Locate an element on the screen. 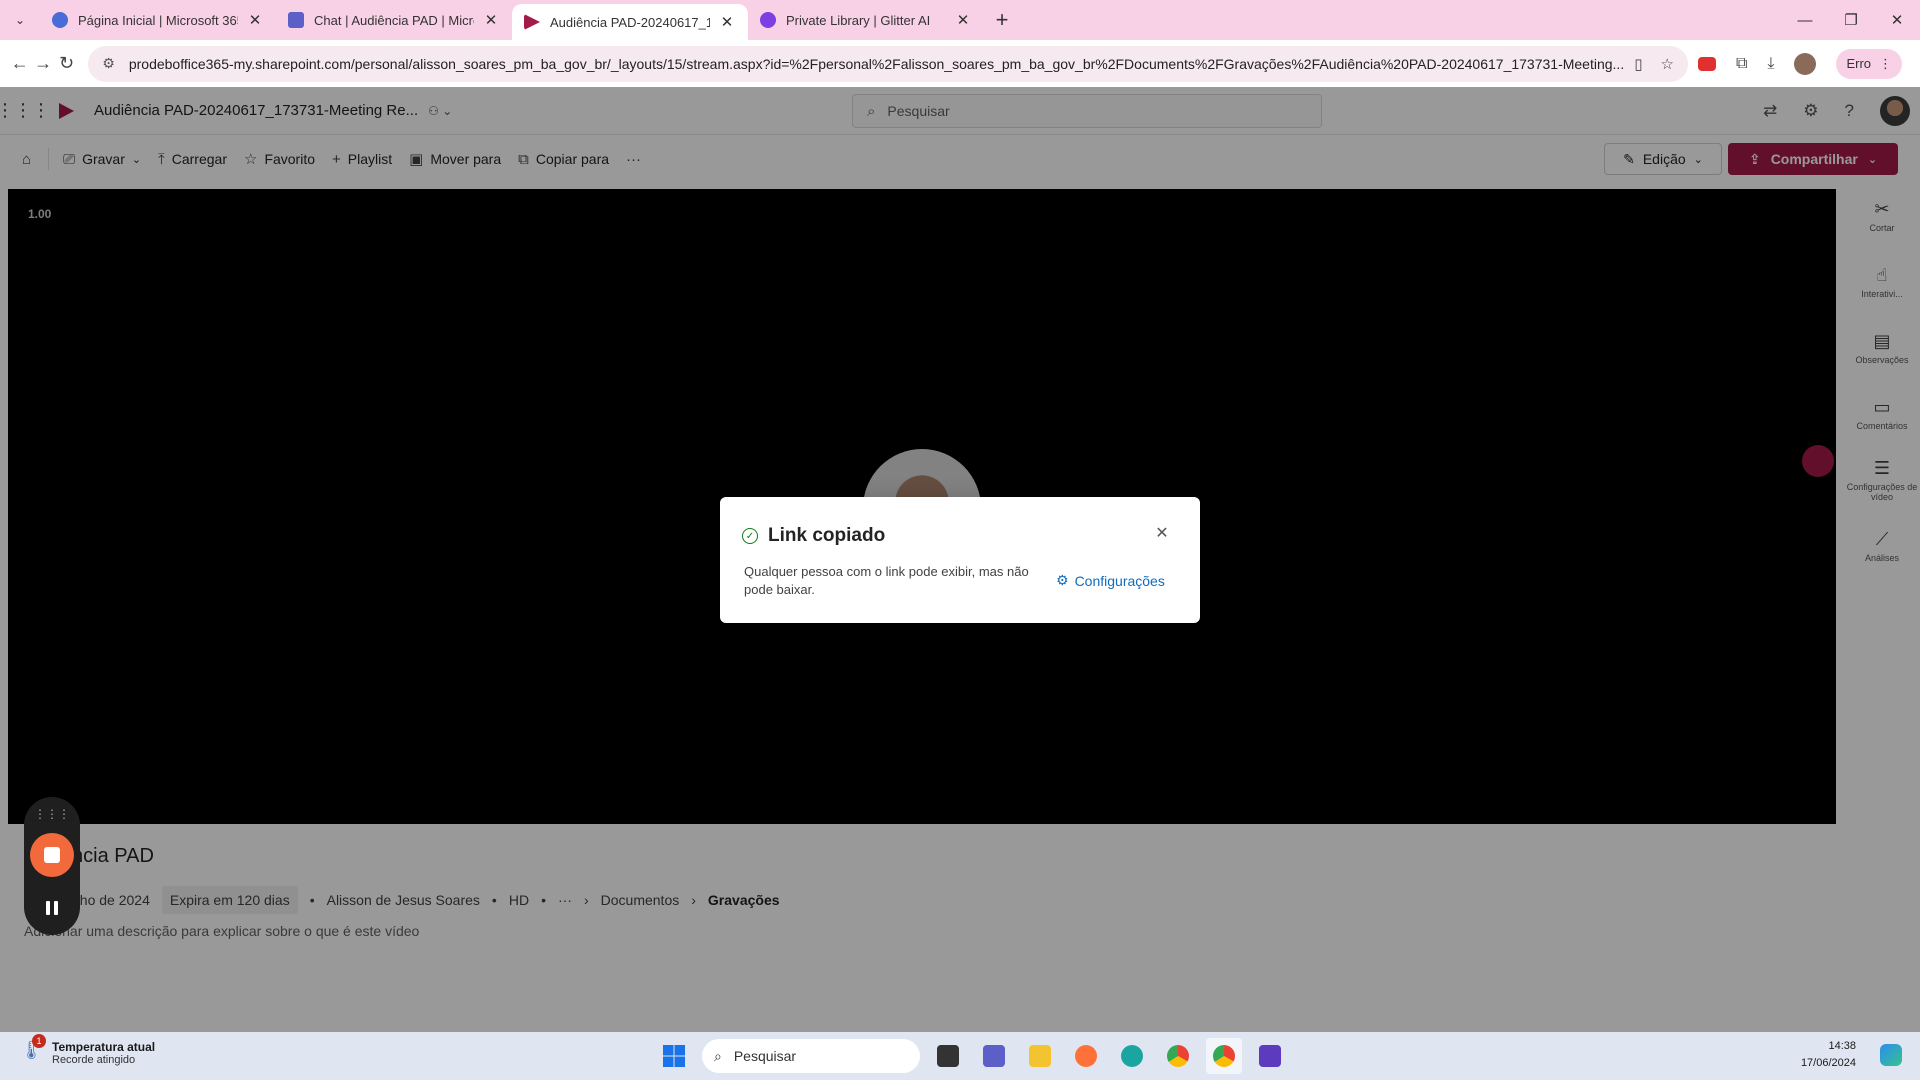 The image size is (1920, 1080). weather-subtitle: Recorde atingido is located at coordinates (94, 1060).